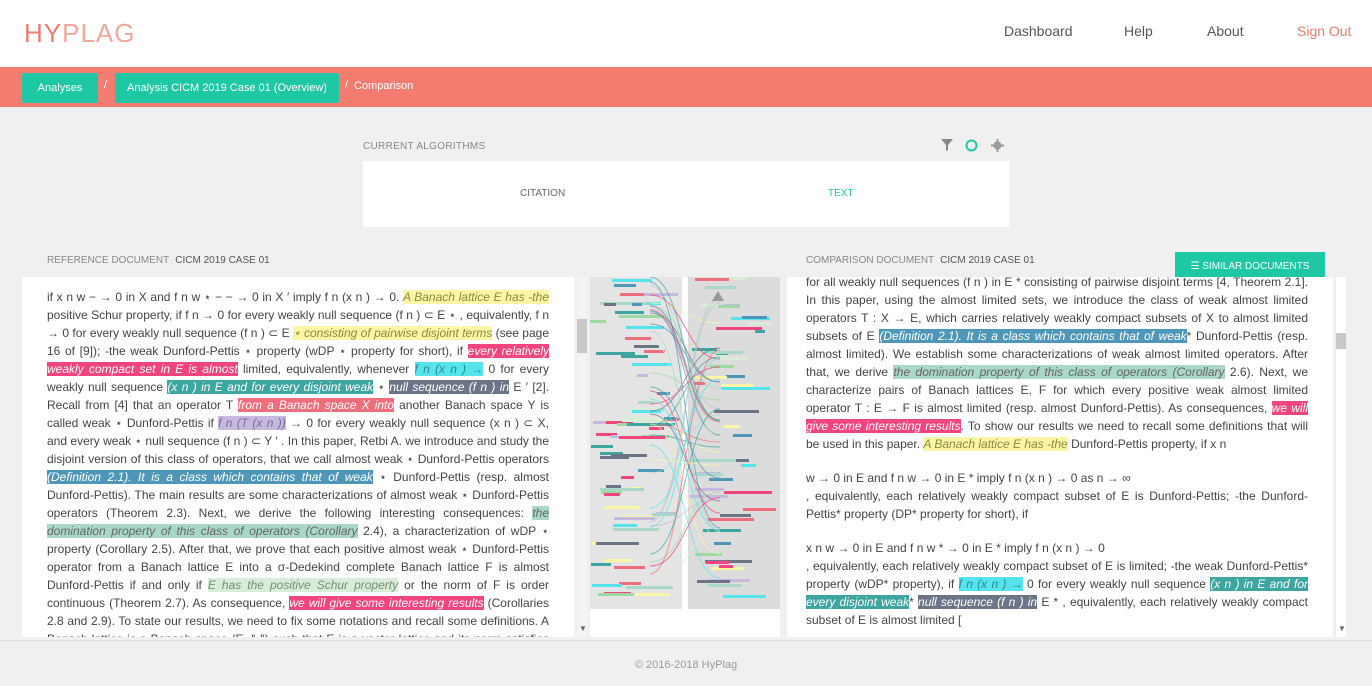 The width and height of the screenshot is (1372, 686). What do you see at coordinates (393, 333) in the screenshot?
I see `highlighted-match: ⋆ consisting of pairwise disjoint terms` at bounding box center [393, 333].